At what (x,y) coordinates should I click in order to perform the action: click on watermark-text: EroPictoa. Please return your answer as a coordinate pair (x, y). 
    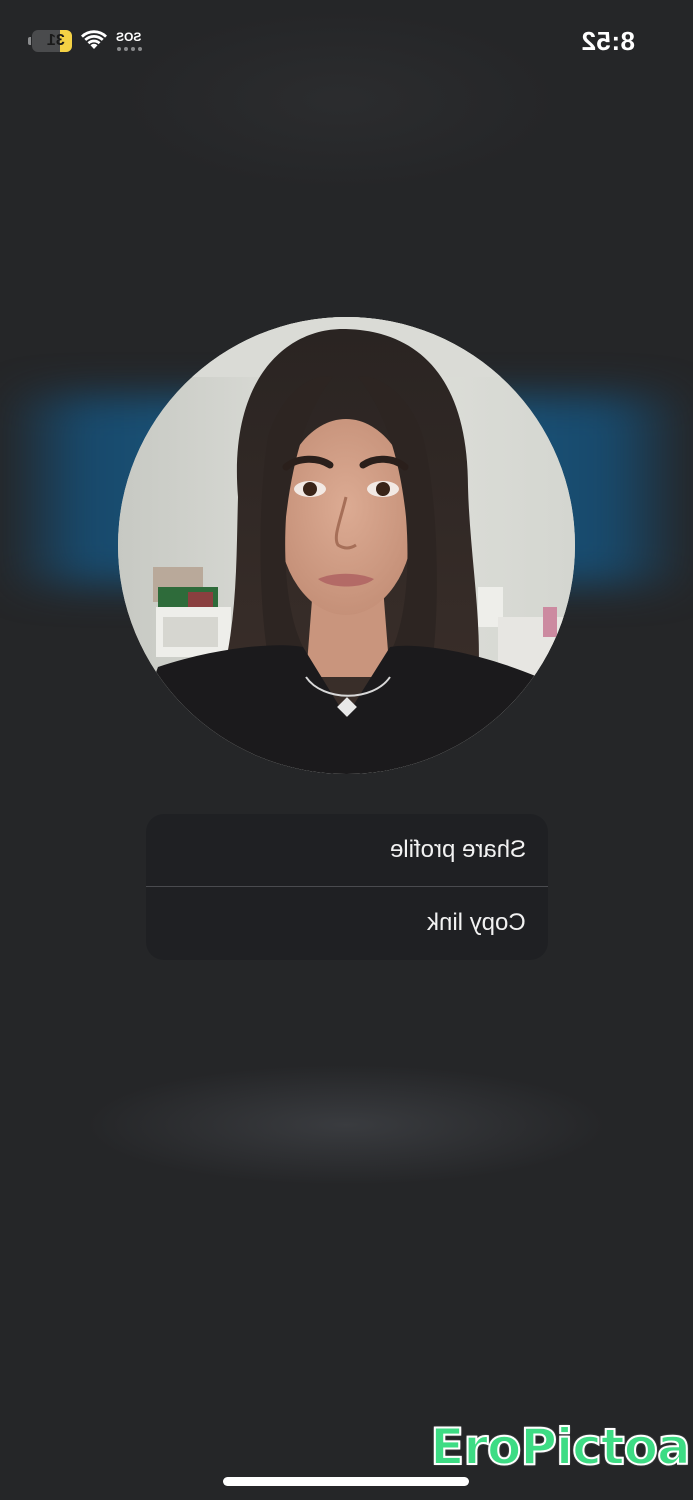
    Looking at the image, I should click on (560, 1447).